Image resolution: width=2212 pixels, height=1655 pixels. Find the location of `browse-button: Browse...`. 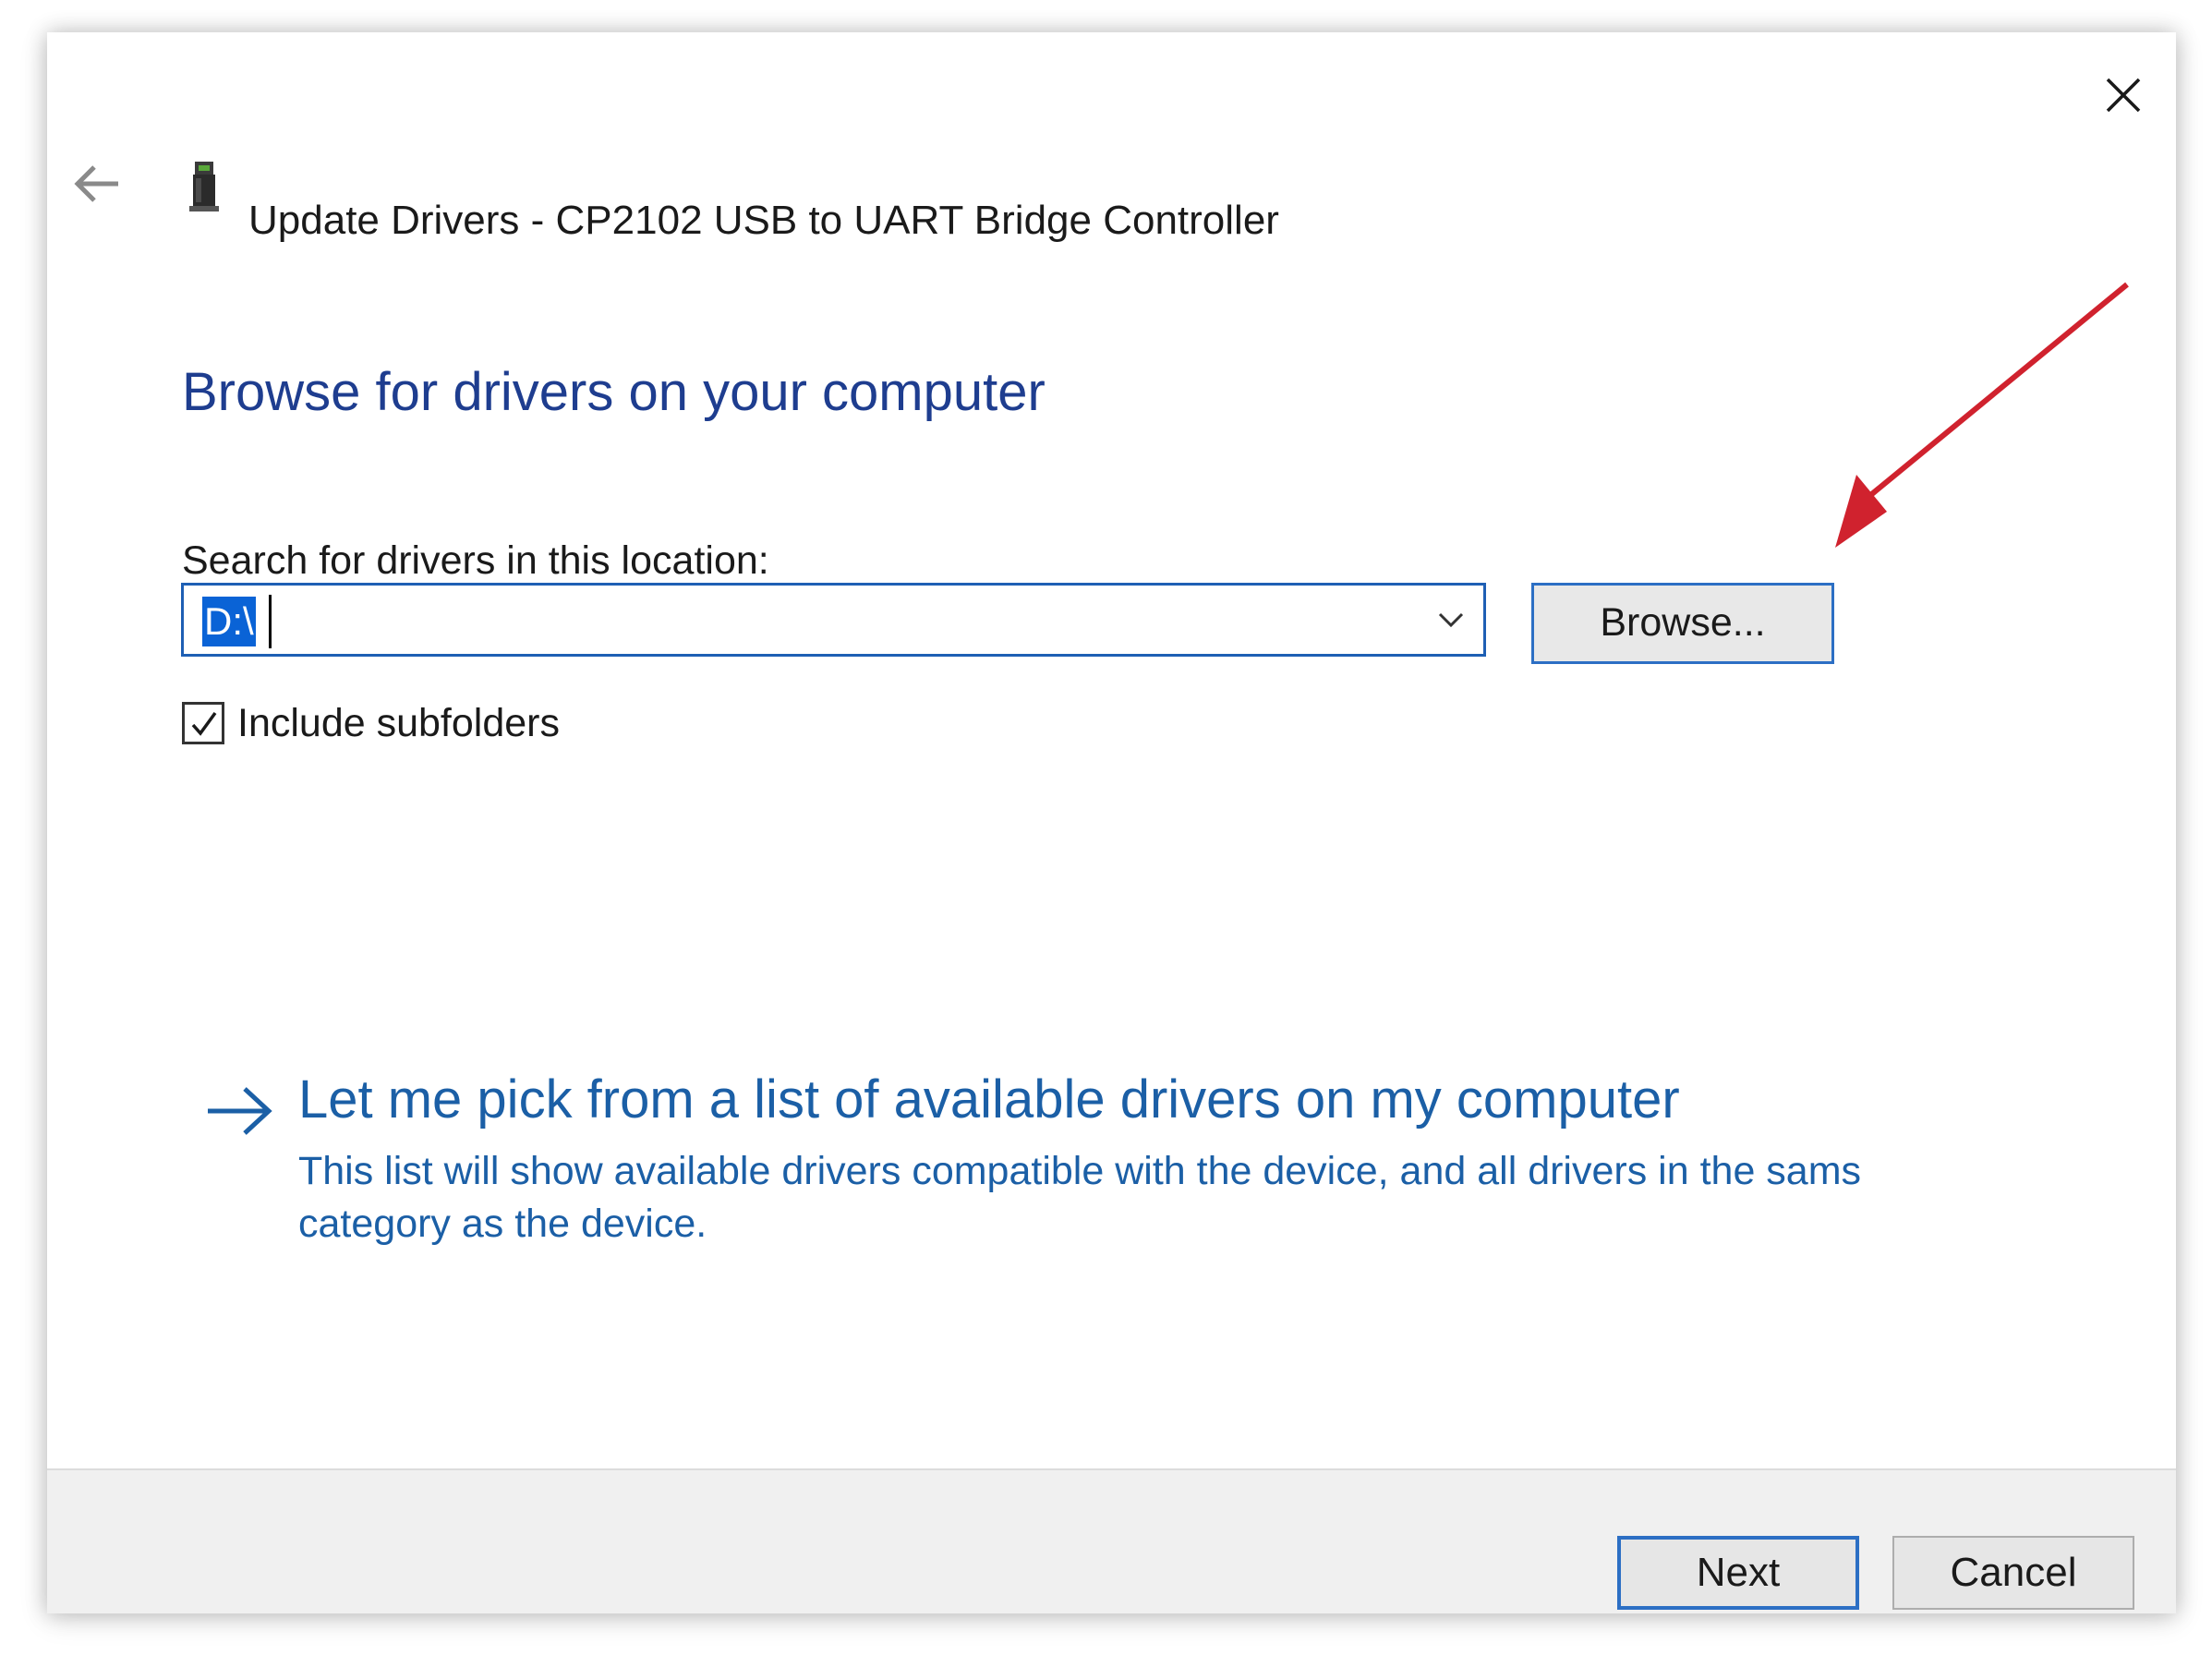

browse-button: Browse... is located at coordinates (1682, 623).